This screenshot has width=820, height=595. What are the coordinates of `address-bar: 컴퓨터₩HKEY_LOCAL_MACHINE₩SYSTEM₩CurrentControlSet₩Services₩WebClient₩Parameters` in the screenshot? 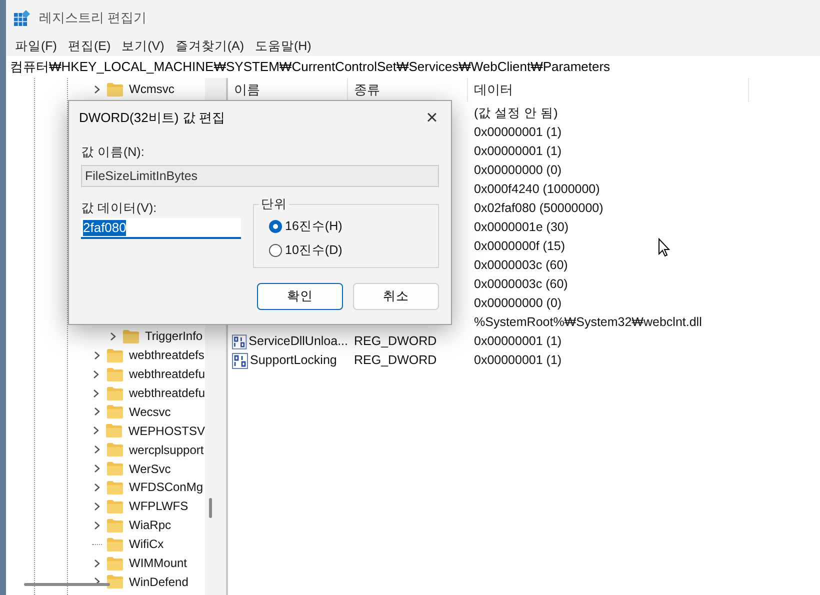 It's located at (413, 67).